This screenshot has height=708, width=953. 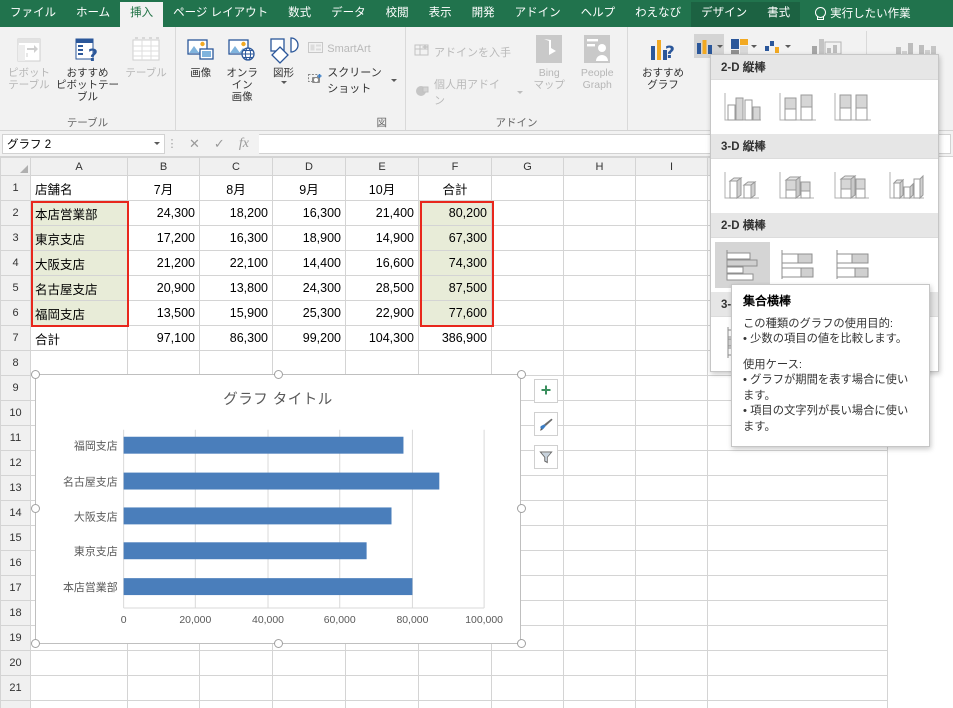 What do you see at coordinates (236, 263) in the screenshot?
I see `cell-c4: 22,100` at bounding box center [236, 263].